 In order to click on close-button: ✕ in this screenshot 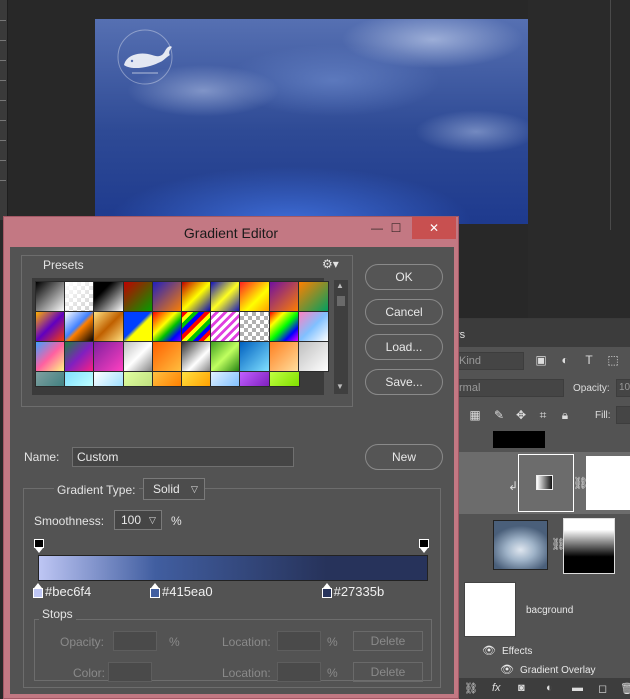, I will do `click(434, 228)`.